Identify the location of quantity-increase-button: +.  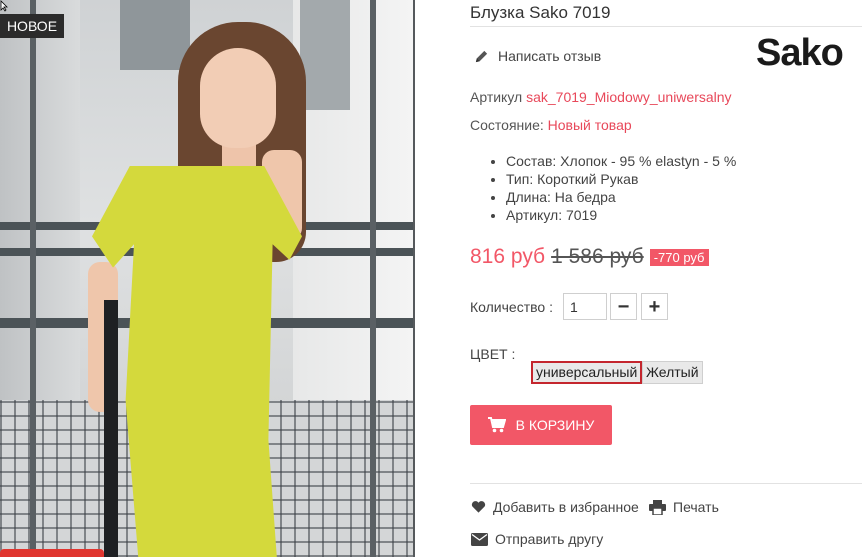
(654, 306).